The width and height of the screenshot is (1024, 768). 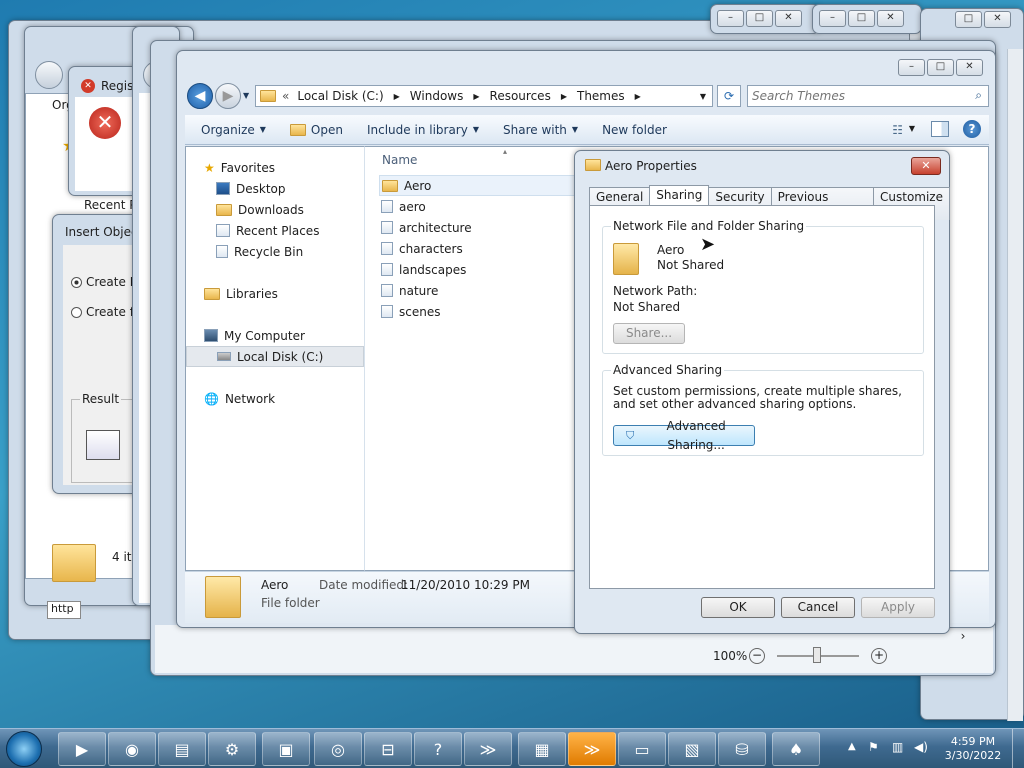 I want to click on shared-folder-icon, so click(x=626, y=259).